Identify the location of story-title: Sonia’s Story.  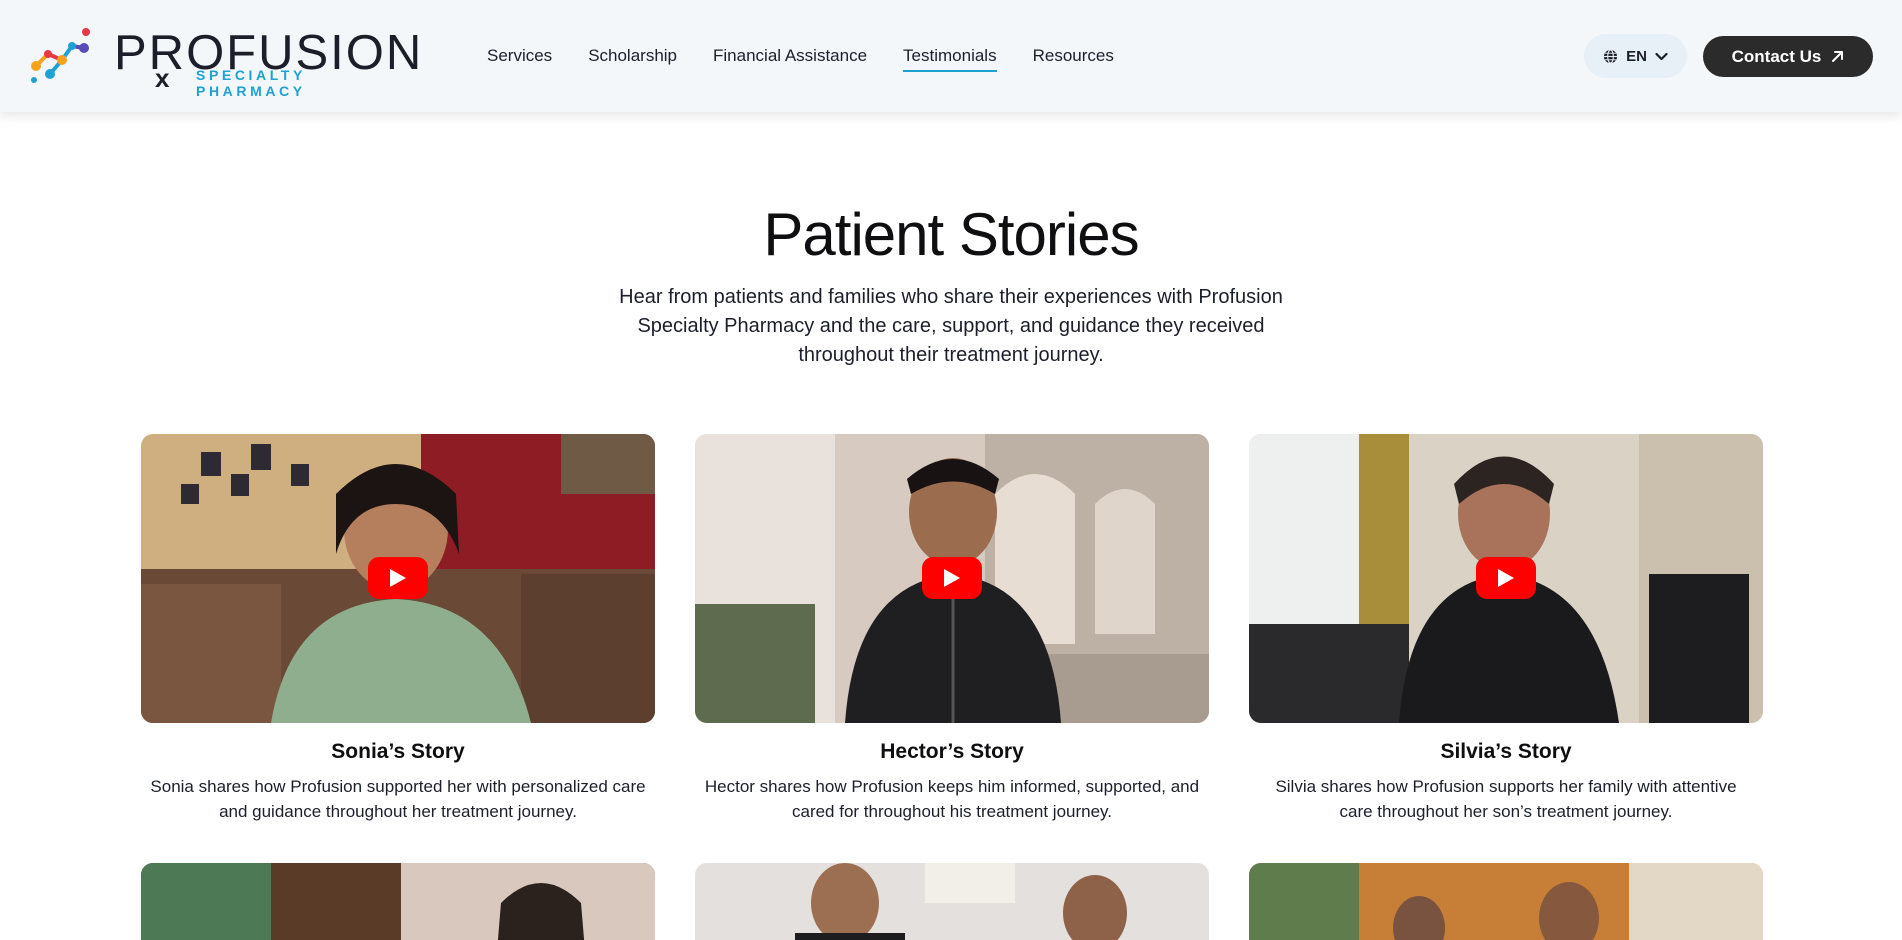
(398, 751).